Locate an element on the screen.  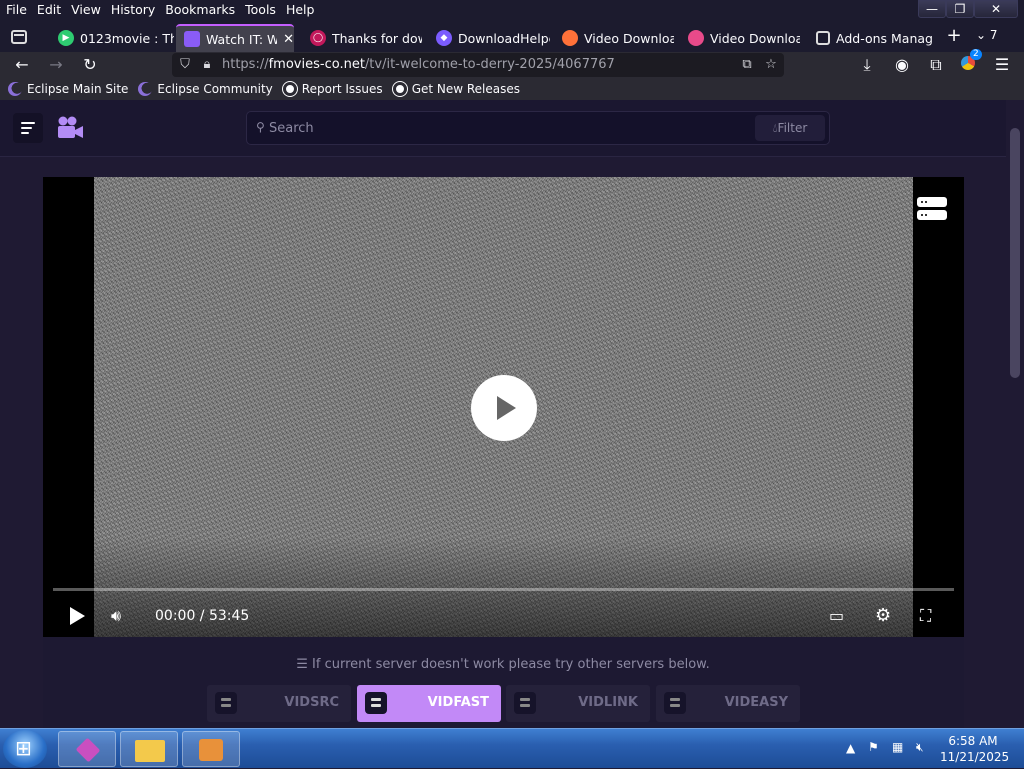
menu-edit: Edit is located at coordinates (49, 10).